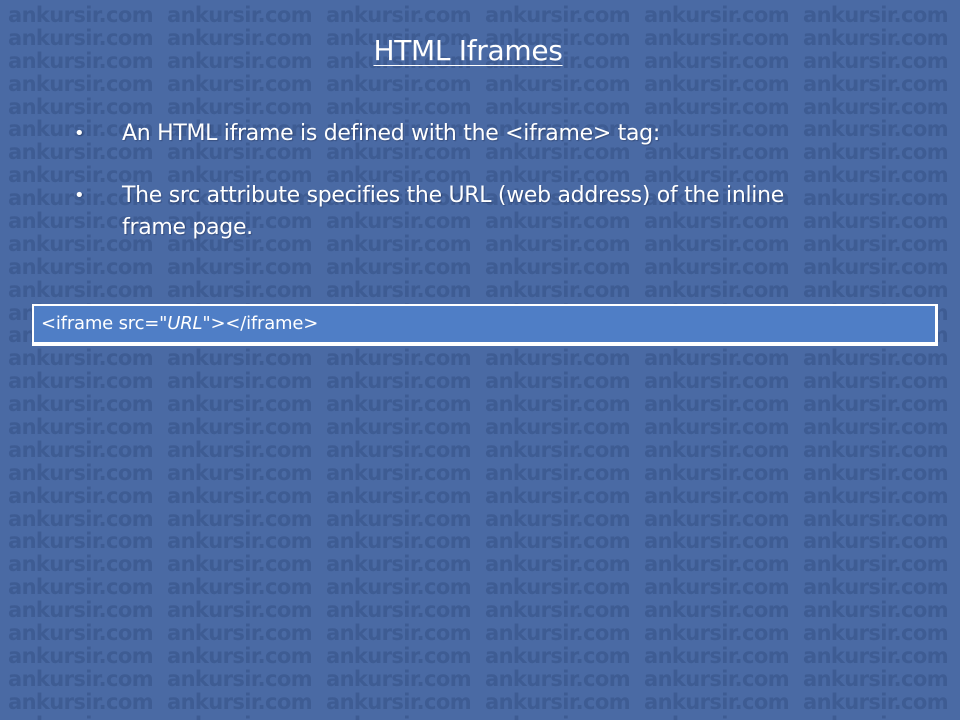 This screenshot has height=720, width=960. I want to click on code-example-text: <iframe src="URL"></iframe>, so click(179, 323).